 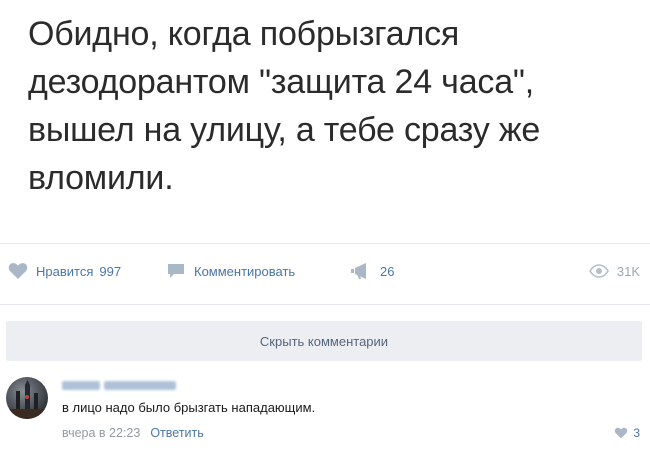 I want to click on avatar, so click(x=27, y=398).